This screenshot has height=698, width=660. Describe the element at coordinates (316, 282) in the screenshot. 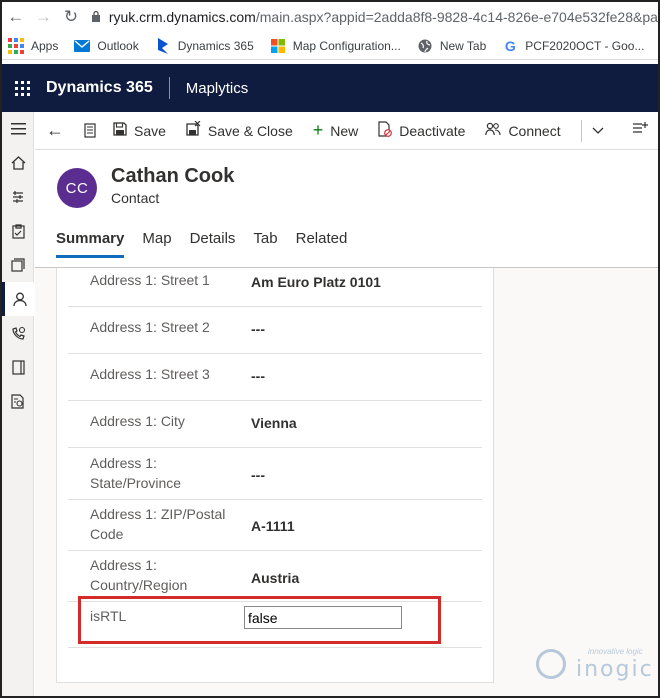

I see `field-value: Am Euro Platz 0101` at that location.